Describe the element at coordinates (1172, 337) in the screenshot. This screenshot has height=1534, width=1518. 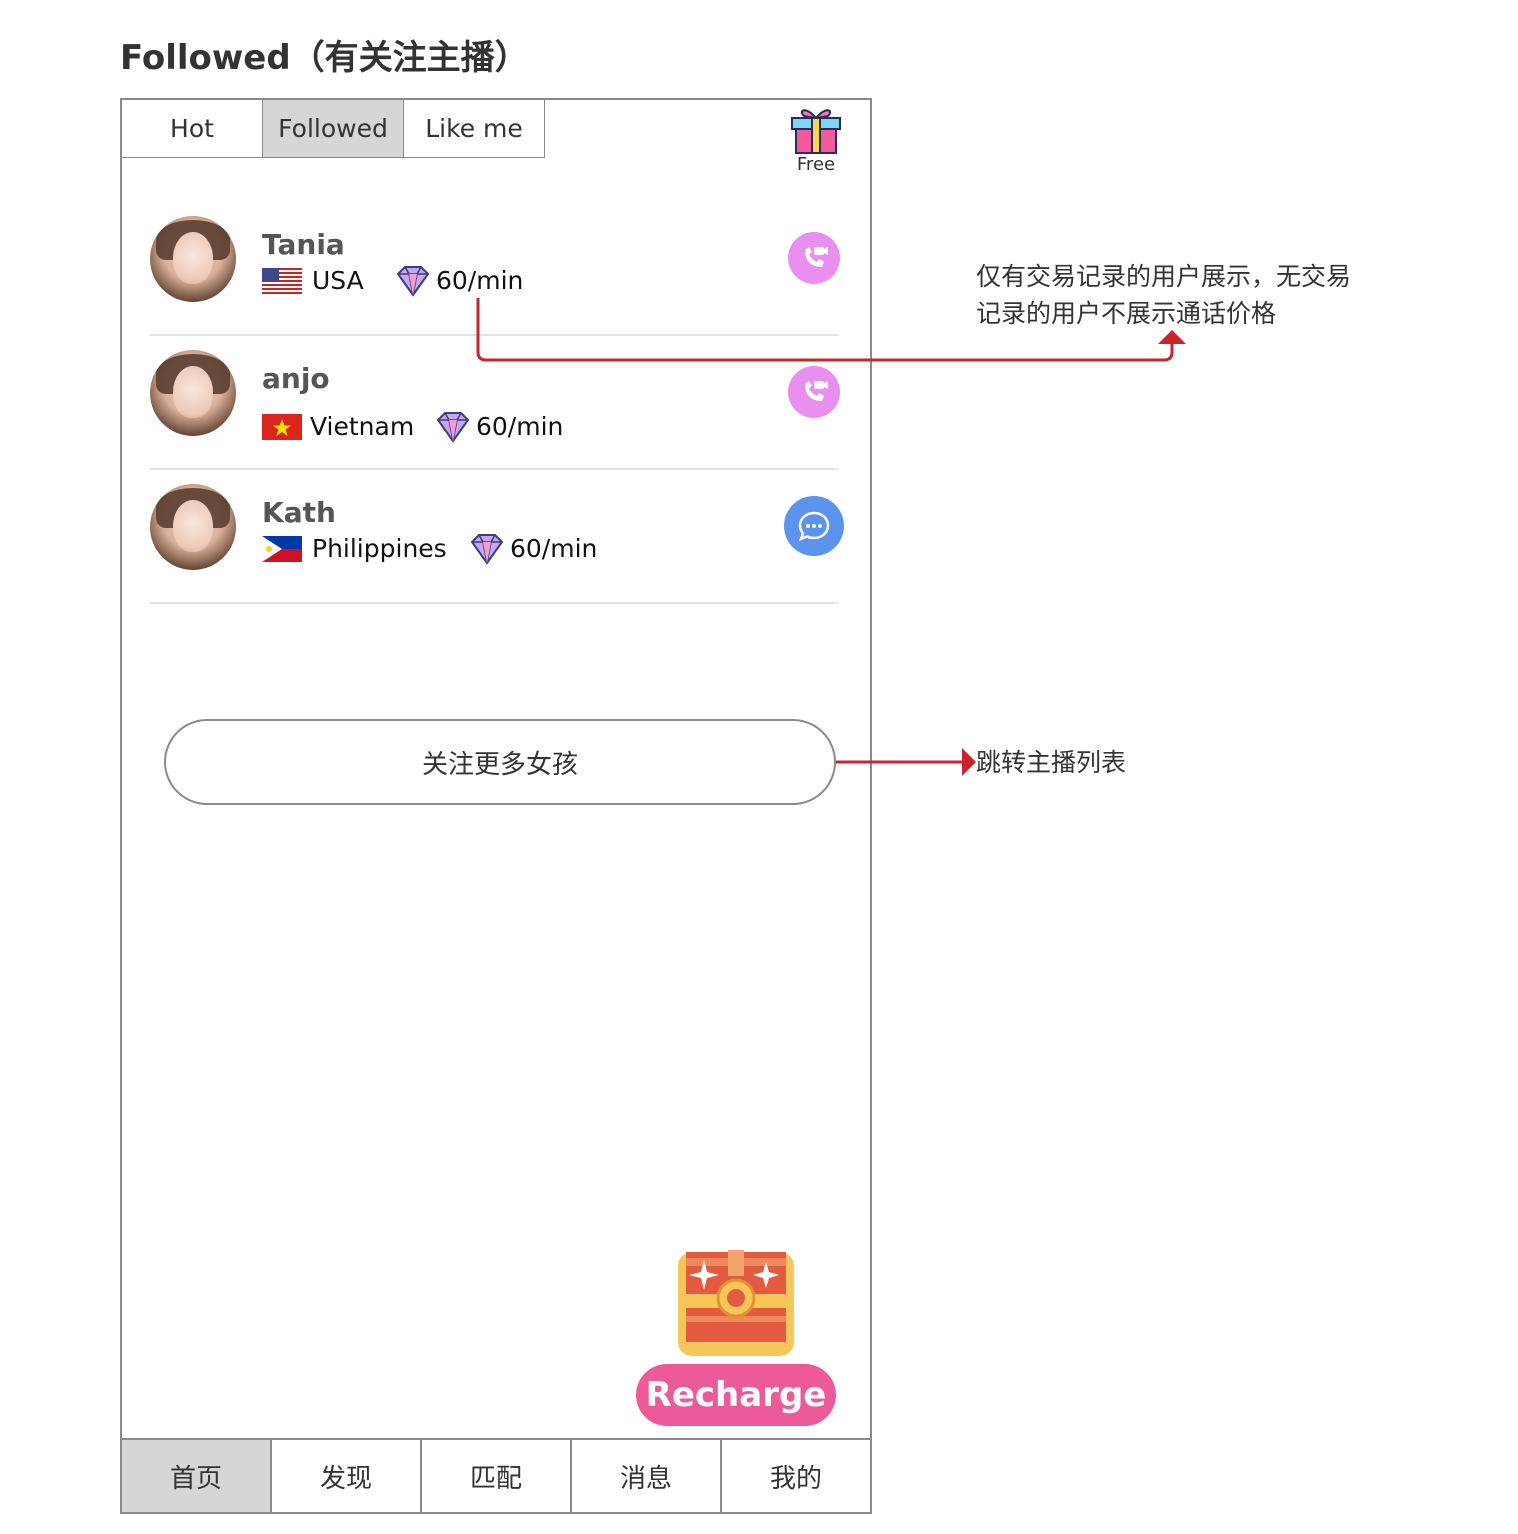
I see `arrow-head-up` at that location.